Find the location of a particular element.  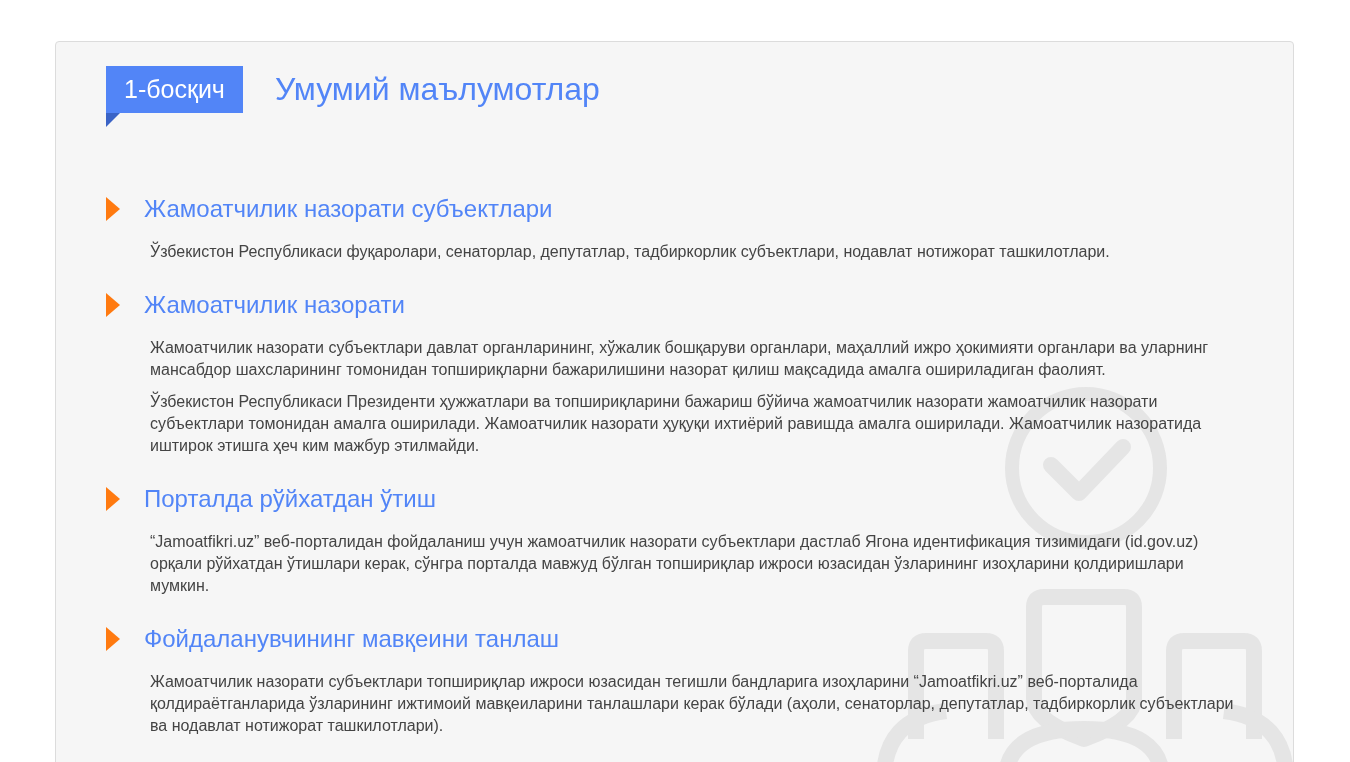

step-title: Умумий маълумотлар is located at coordinates (437, 89).